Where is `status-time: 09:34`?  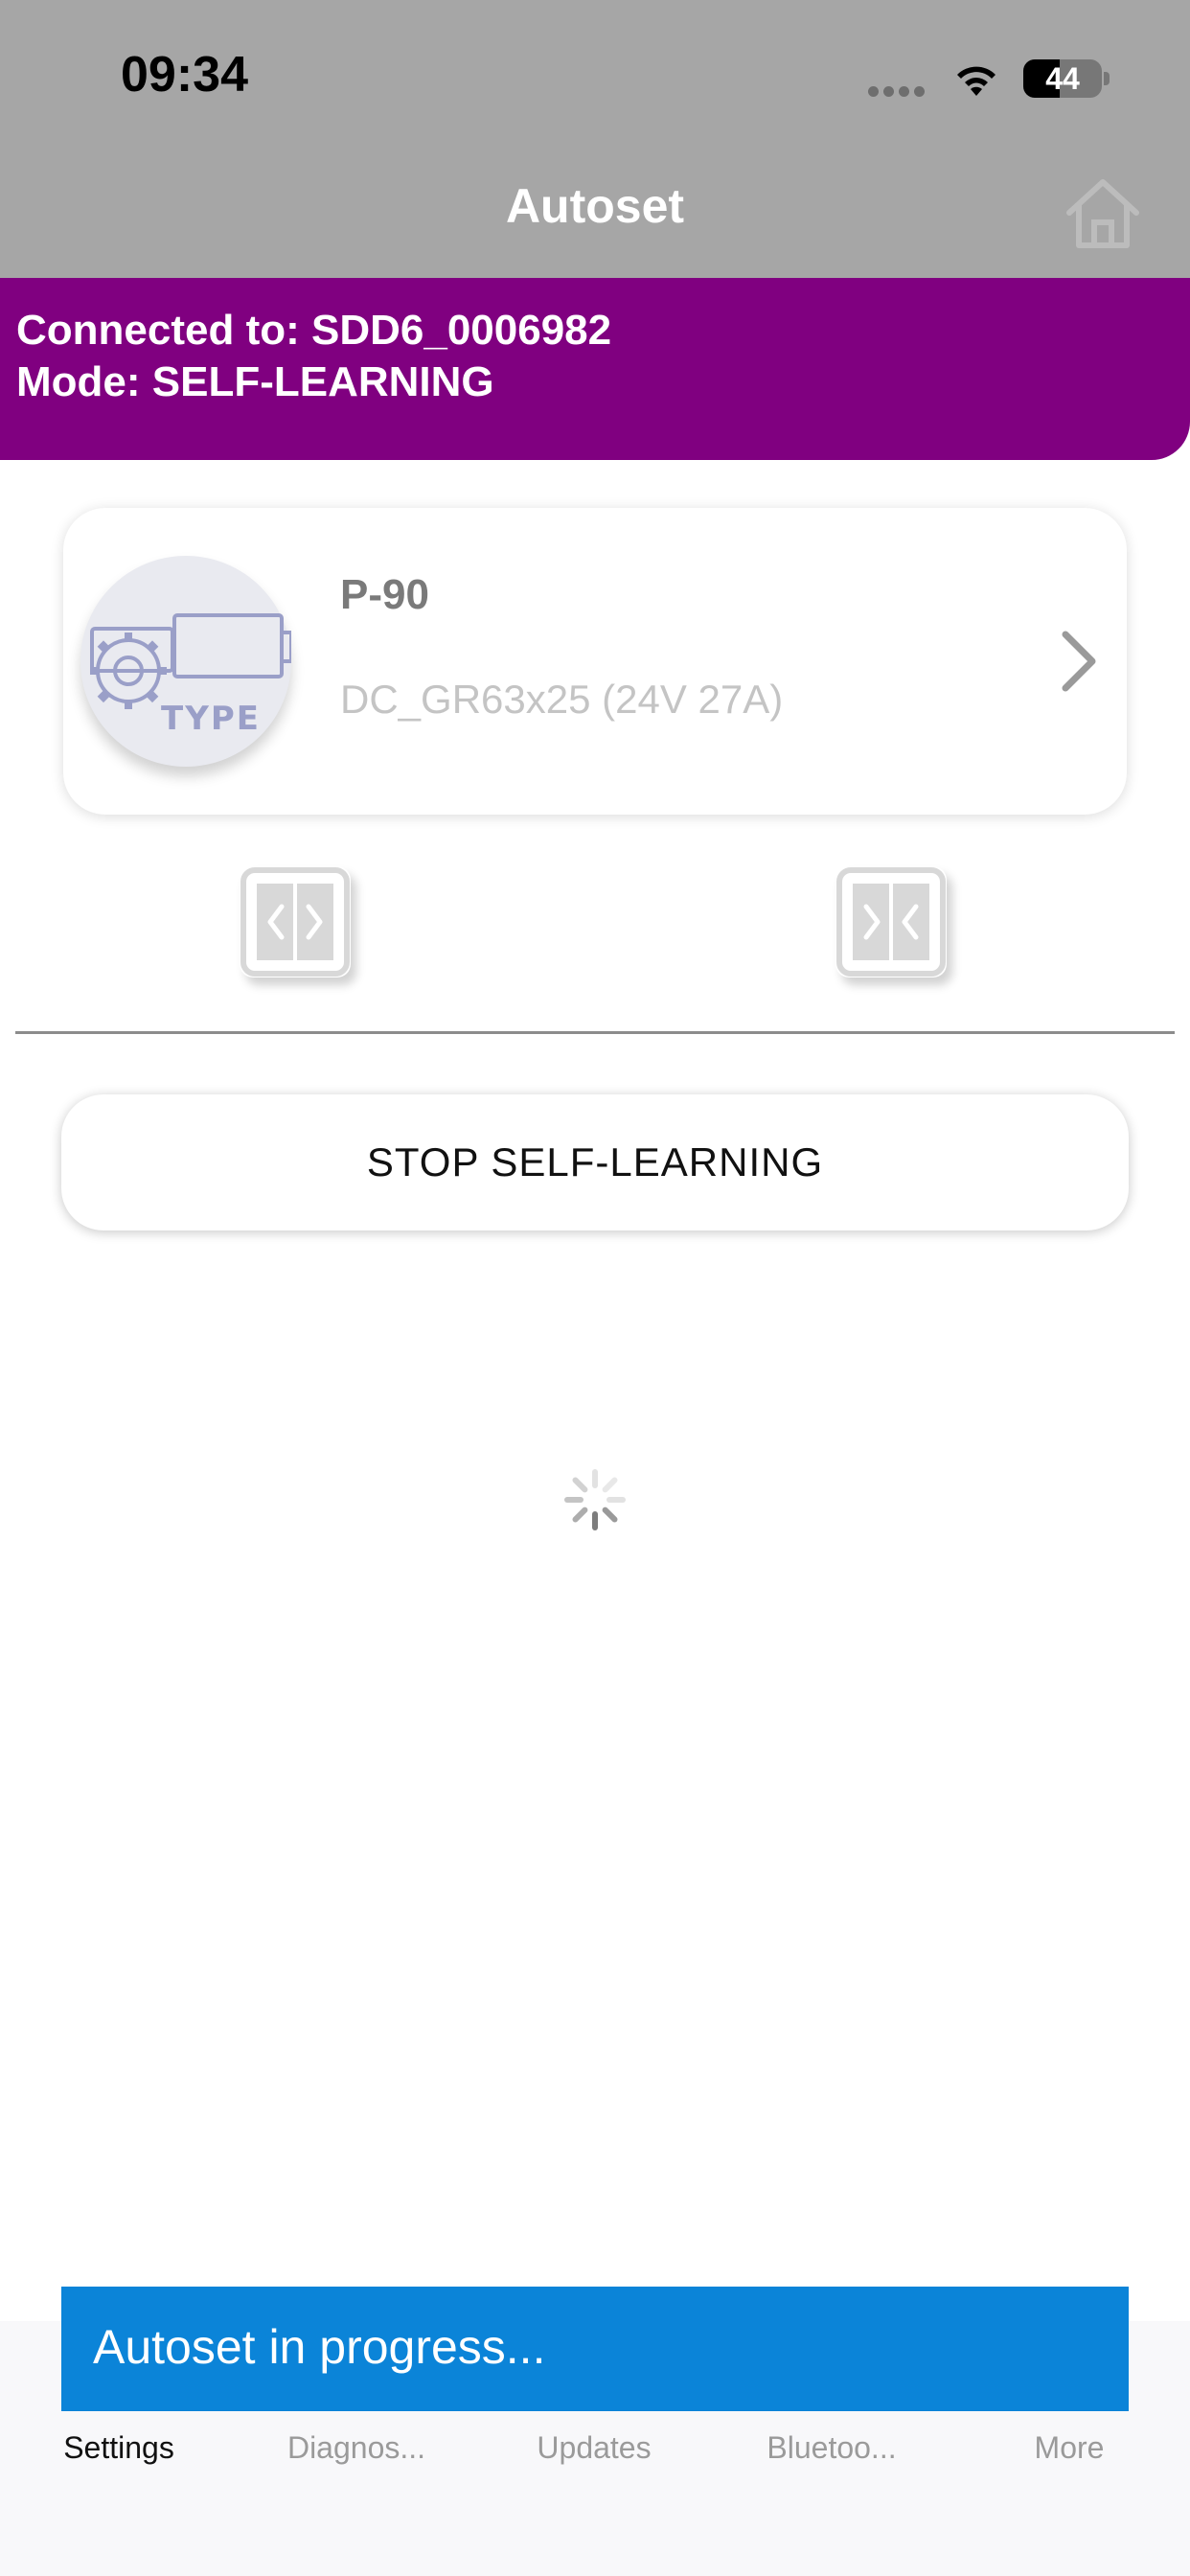 status-time: 09:34 is located at coordinates (185, 75).